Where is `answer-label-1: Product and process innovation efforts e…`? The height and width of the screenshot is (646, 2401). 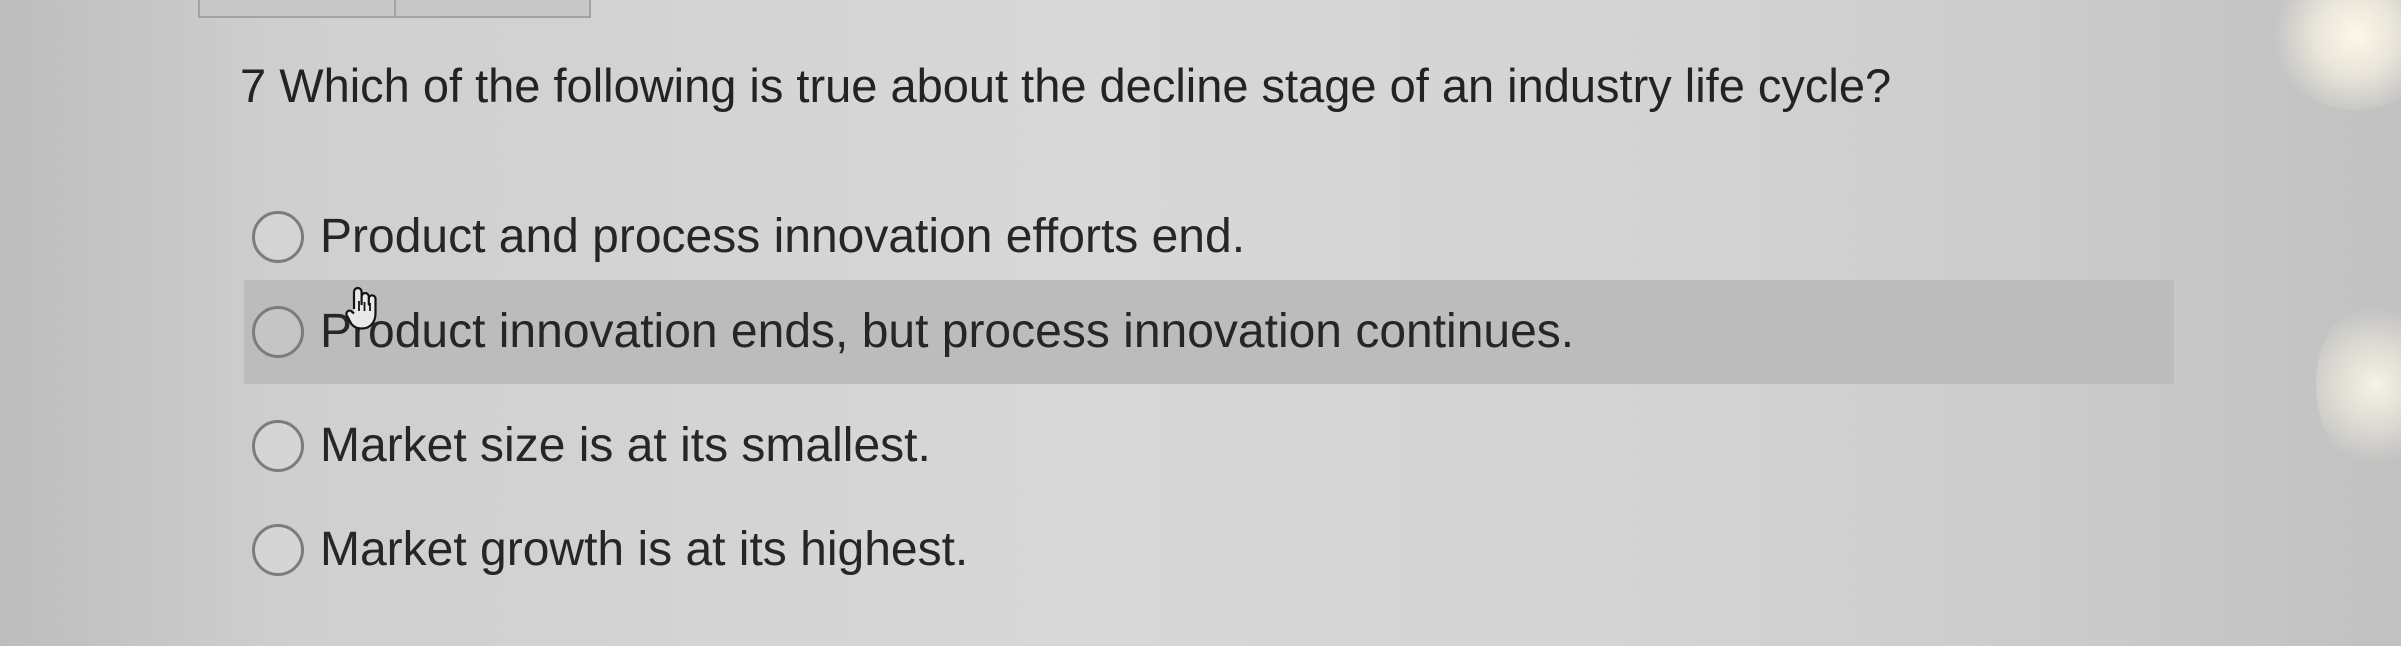
answer-label-1: Product and process innovation efforts e… is located at coordinates (783, 236).